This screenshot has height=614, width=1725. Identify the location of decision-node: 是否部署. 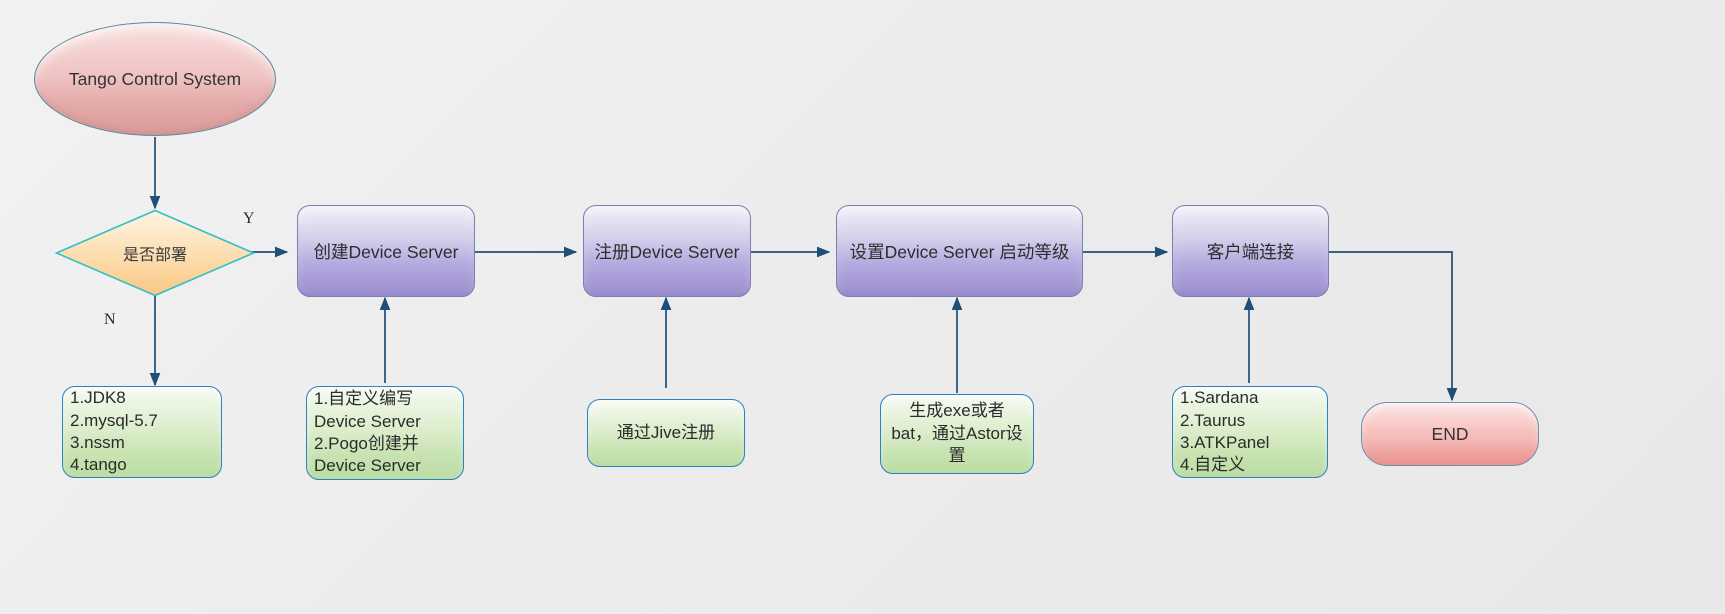
(155, 253).